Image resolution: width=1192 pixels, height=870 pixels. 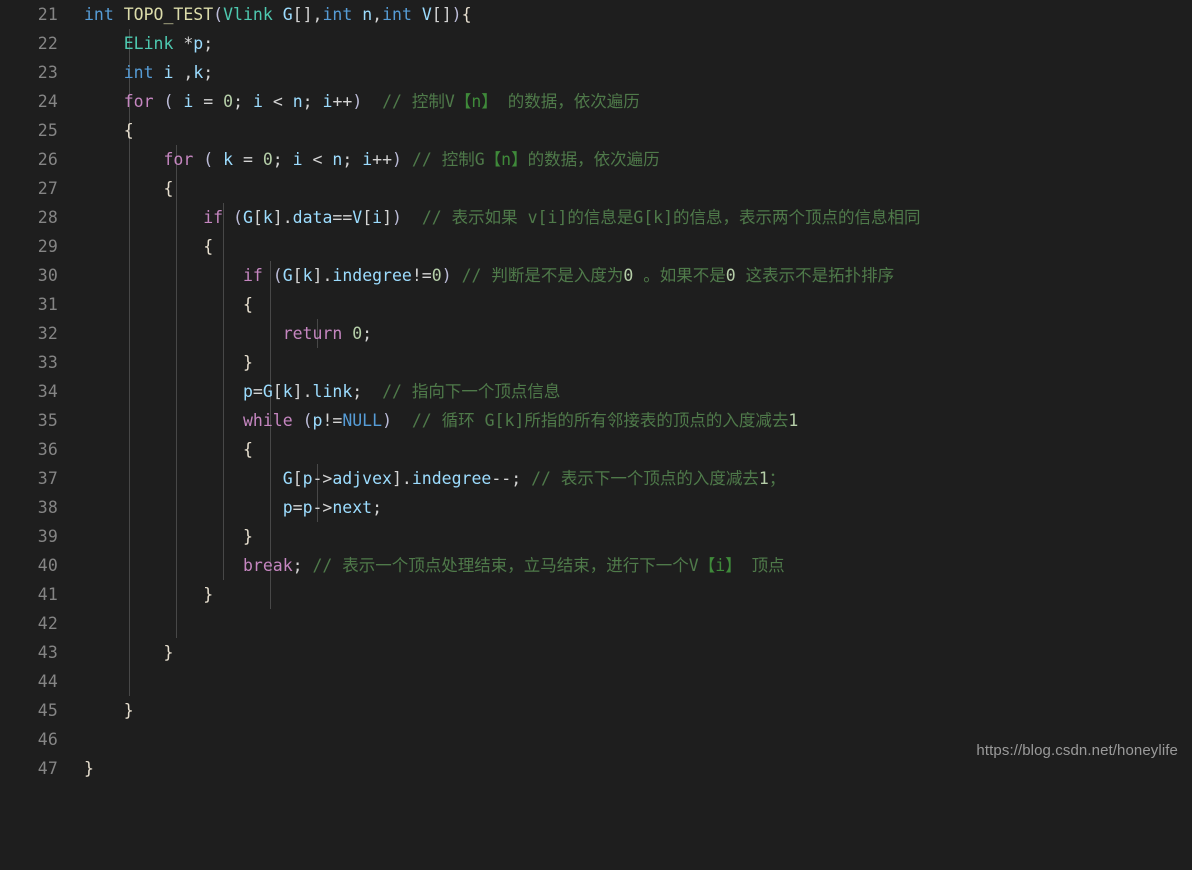 What do you see at coordinates (401, 391) in the screenshot?
I see `line-content: p=G[k].link; // 指向下一个顶点信息` at bounding box center [401, 391].